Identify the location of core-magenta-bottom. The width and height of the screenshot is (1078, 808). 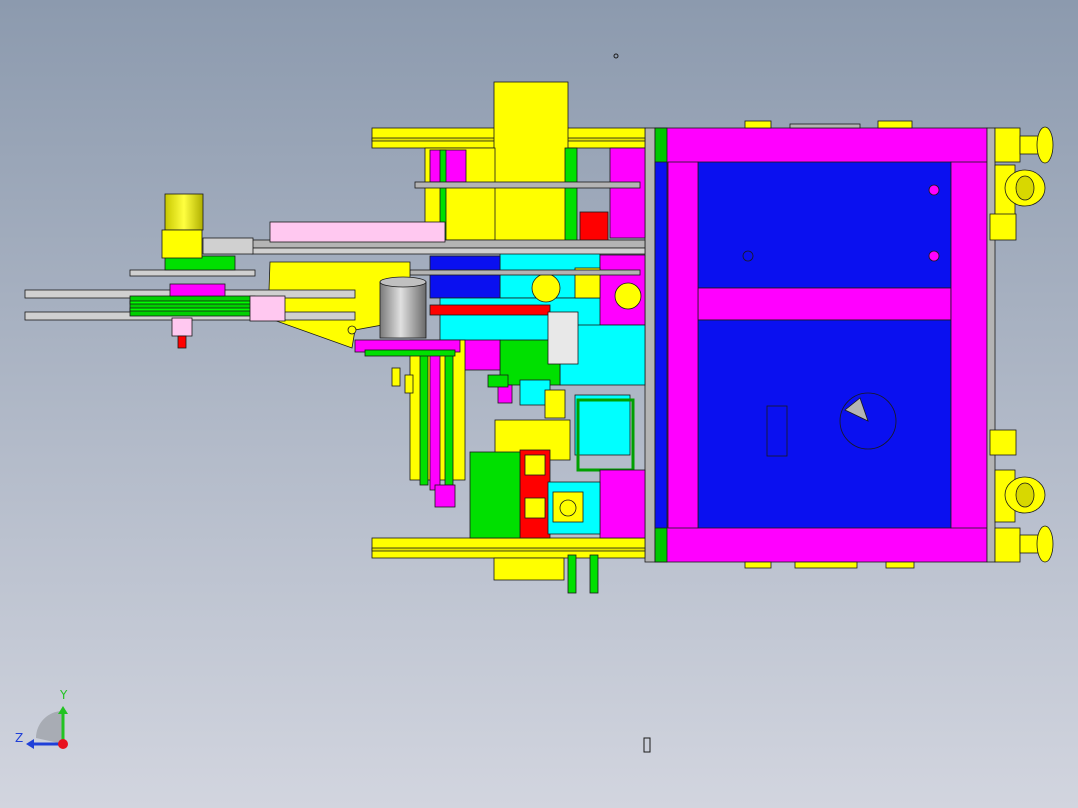
(622, 504).